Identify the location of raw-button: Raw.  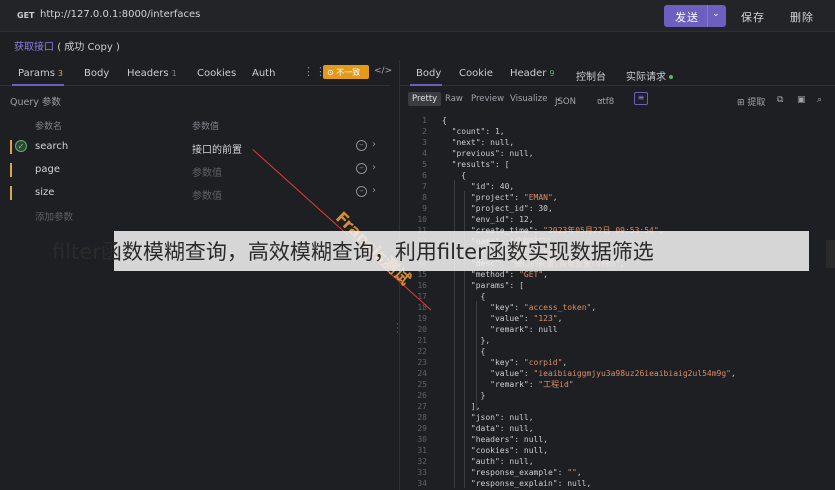
(454, 99).